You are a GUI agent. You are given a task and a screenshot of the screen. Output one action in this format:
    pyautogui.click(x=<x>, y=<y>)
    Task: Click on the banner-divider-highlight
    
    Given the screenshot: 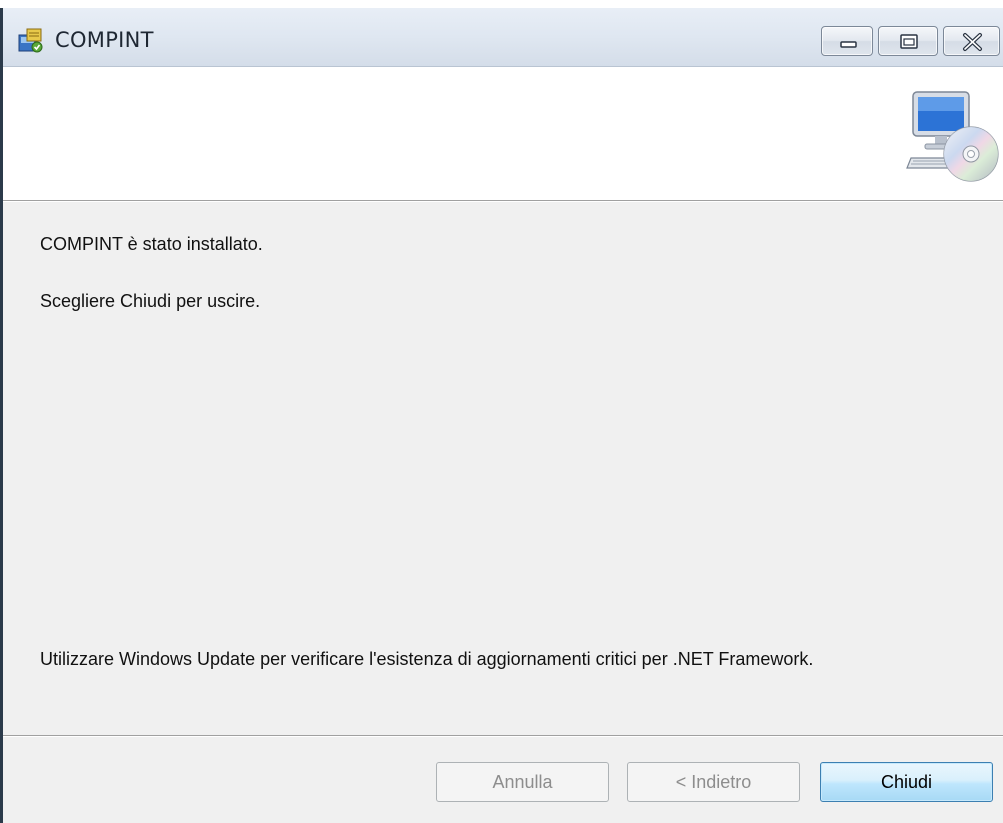 What is the action you would take?
    pyautogui.click(x=503, y=201)
    